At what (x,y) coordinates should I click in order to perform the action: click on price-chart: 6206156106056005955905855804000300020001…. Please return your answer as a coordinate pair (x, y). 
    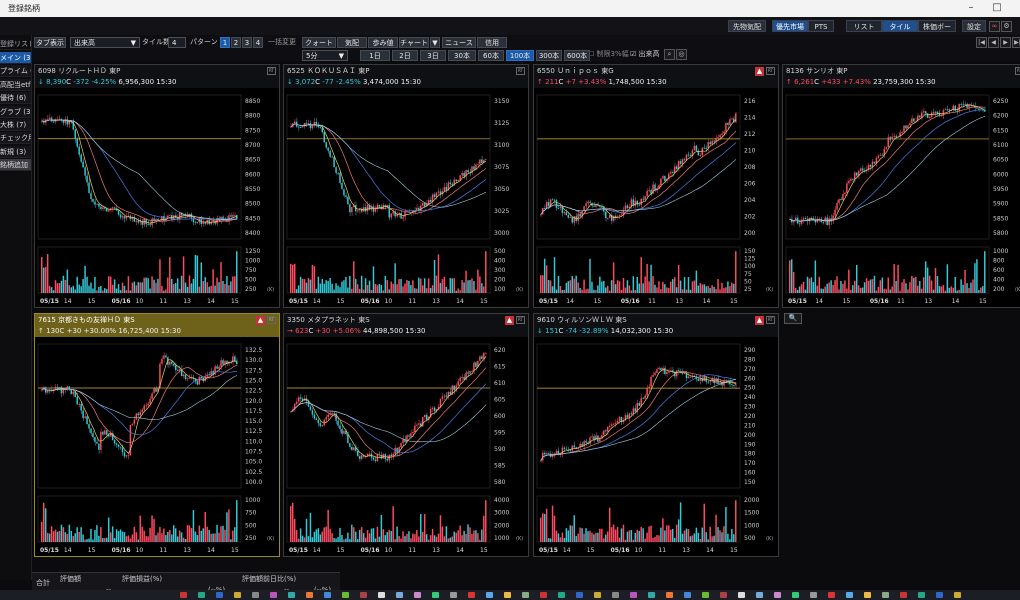
    Looking at the image, I should click on (406, 447).